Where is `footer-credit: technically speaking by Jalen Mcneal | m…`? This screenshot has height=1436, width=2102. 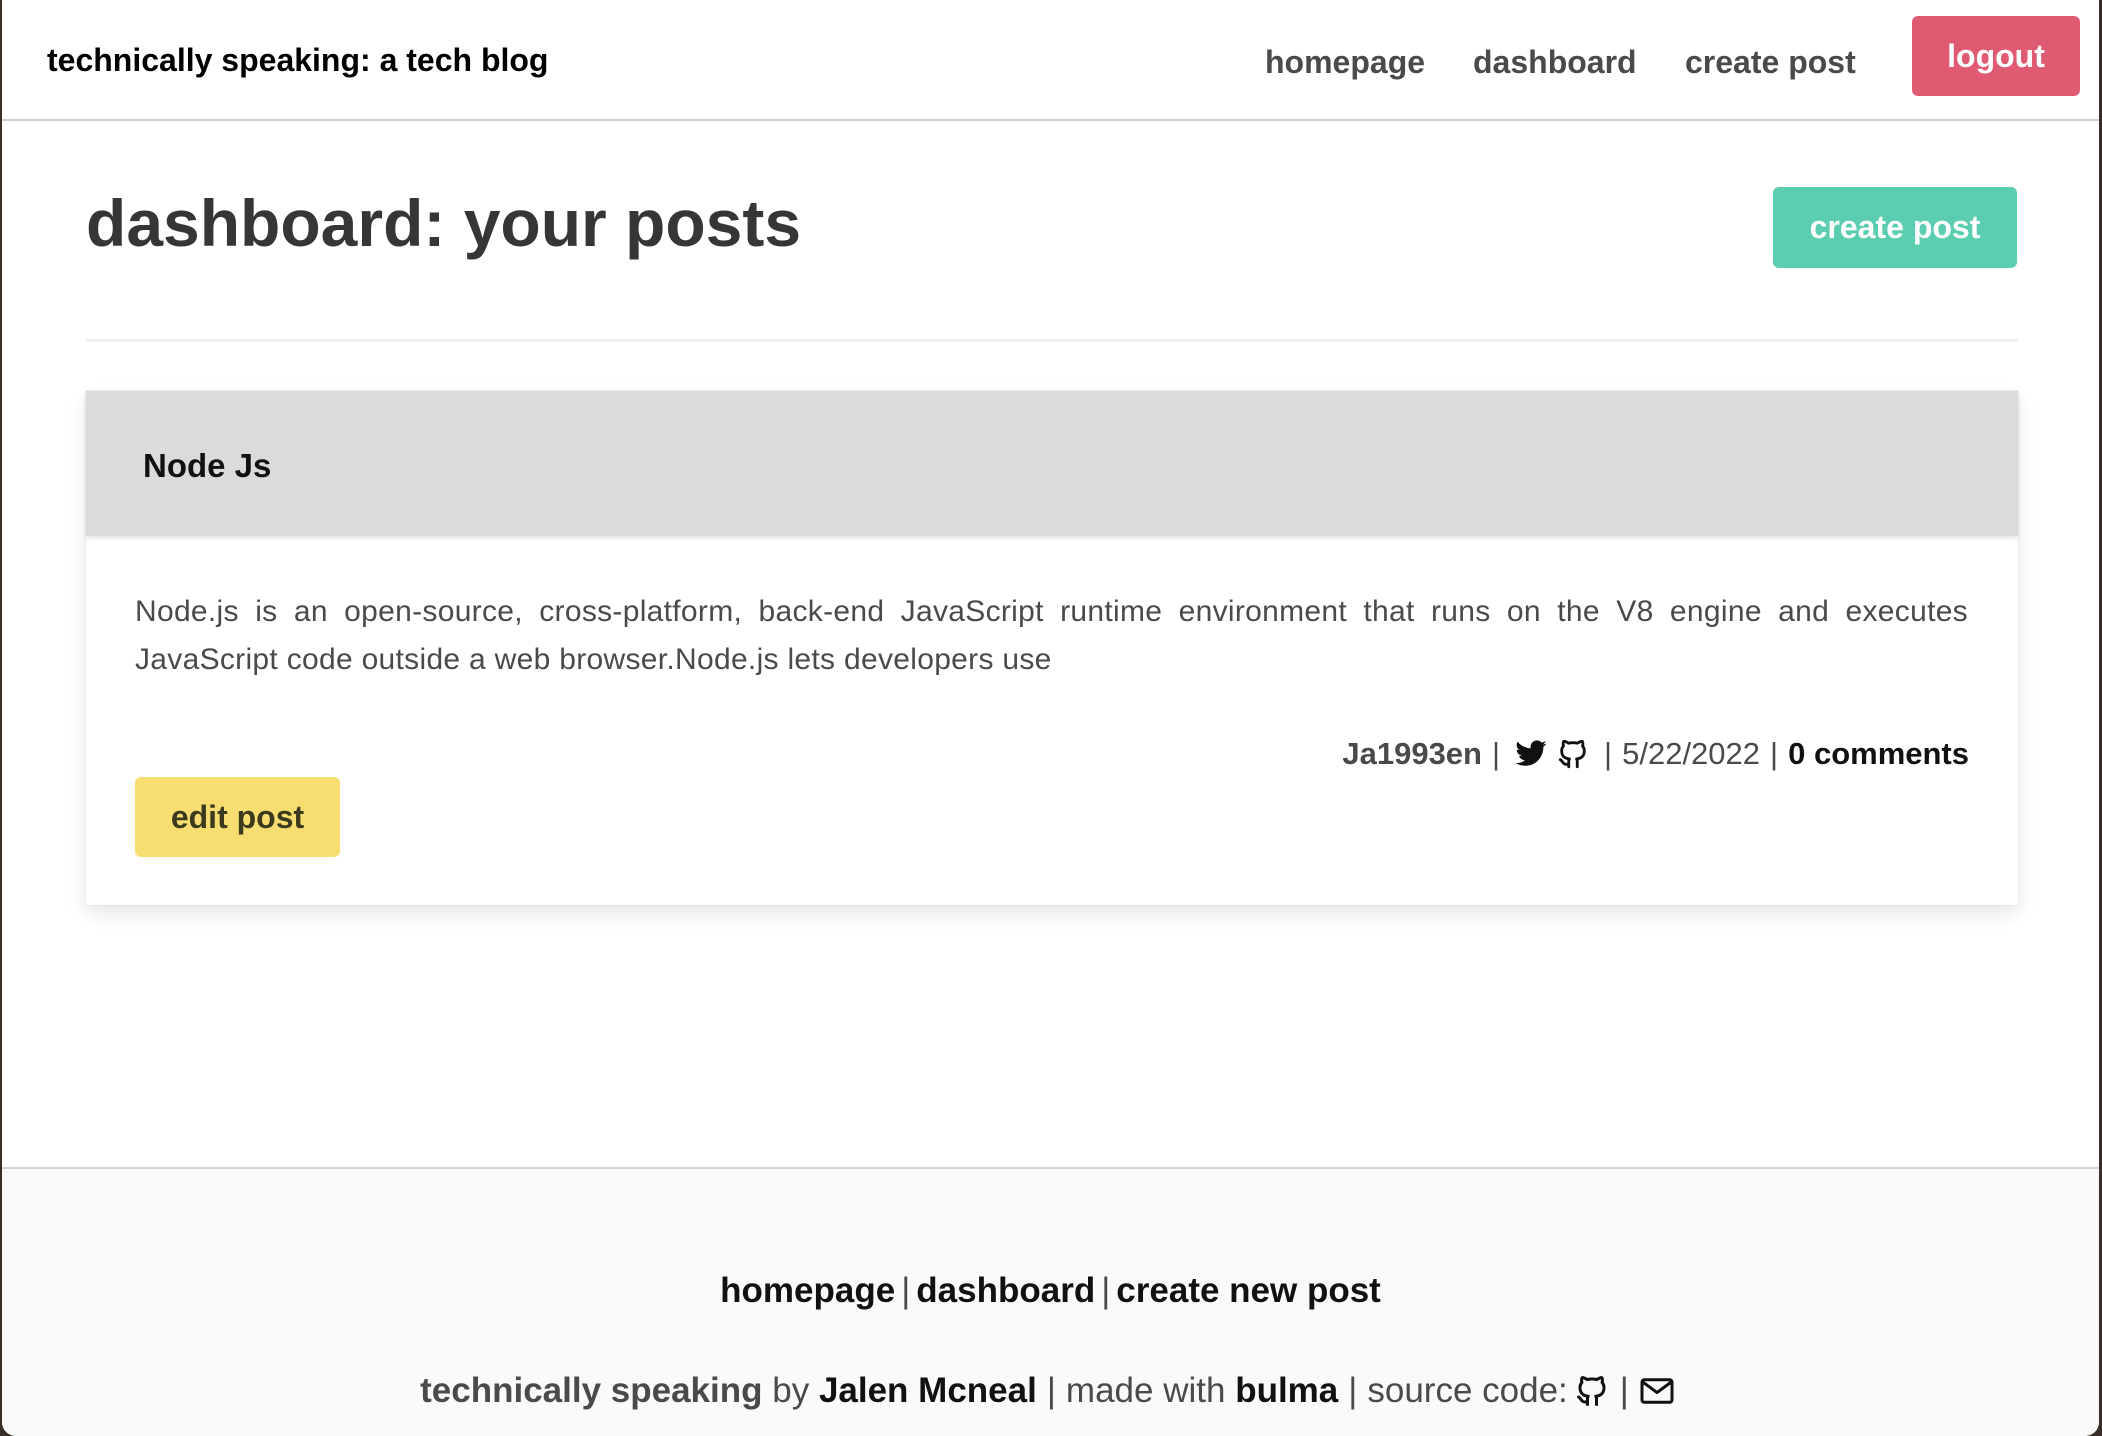
footer-credit: technically speaking by Jalen Mcneal | m… is located at coordinates (1050, 1391).